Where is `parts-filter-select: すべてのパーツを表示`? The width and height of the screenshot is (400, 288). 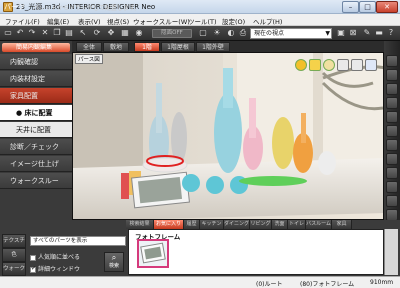
parts-filter-select: すべてのパーツを表示 is located at coordinates (78, 241).